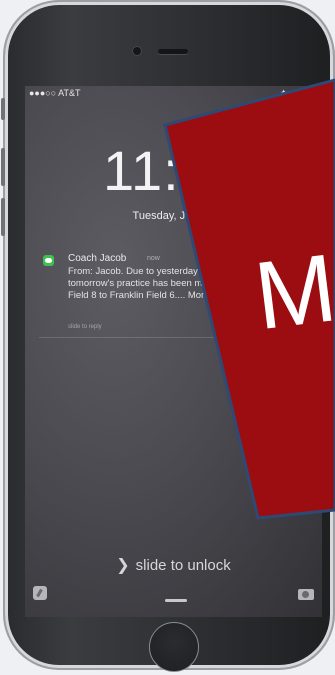 This screenshot has width=335, height=675. What do you see at coordinates (173, 216) in the screenshot?
I see `lock-date: Tuesday, July 28` at bounding box center [173, 216].